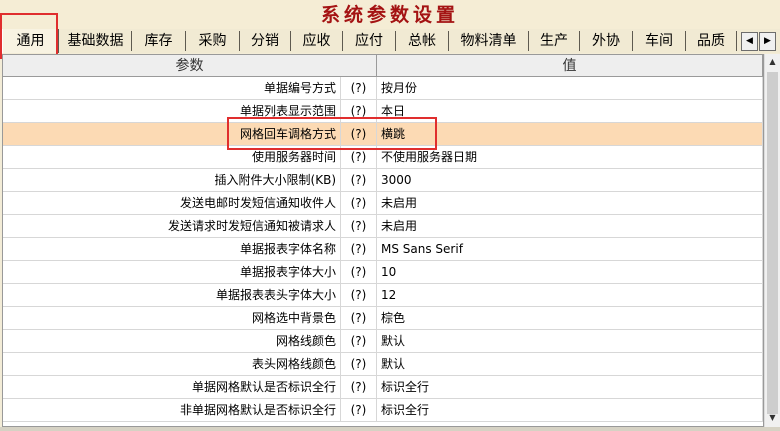 This screenshot has width=780, height=431. What do you see at coordinates (172, 157) in the screenshot?
I see `parameter-name-cell: 使用服务器时间` at bounding box center [172, 157].